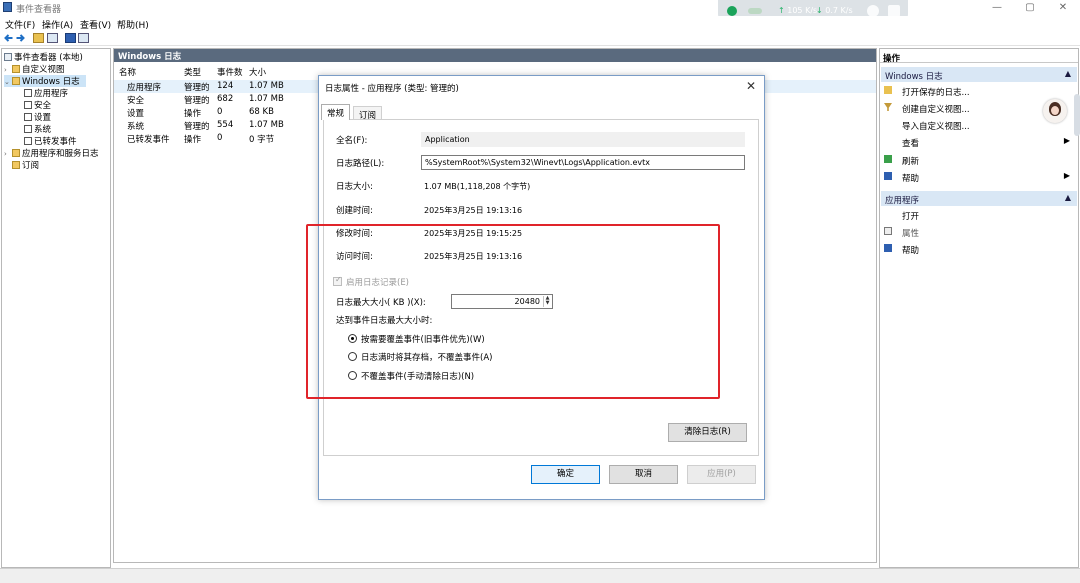  I want to click on cancel-button: 取消, so click(643, 474).